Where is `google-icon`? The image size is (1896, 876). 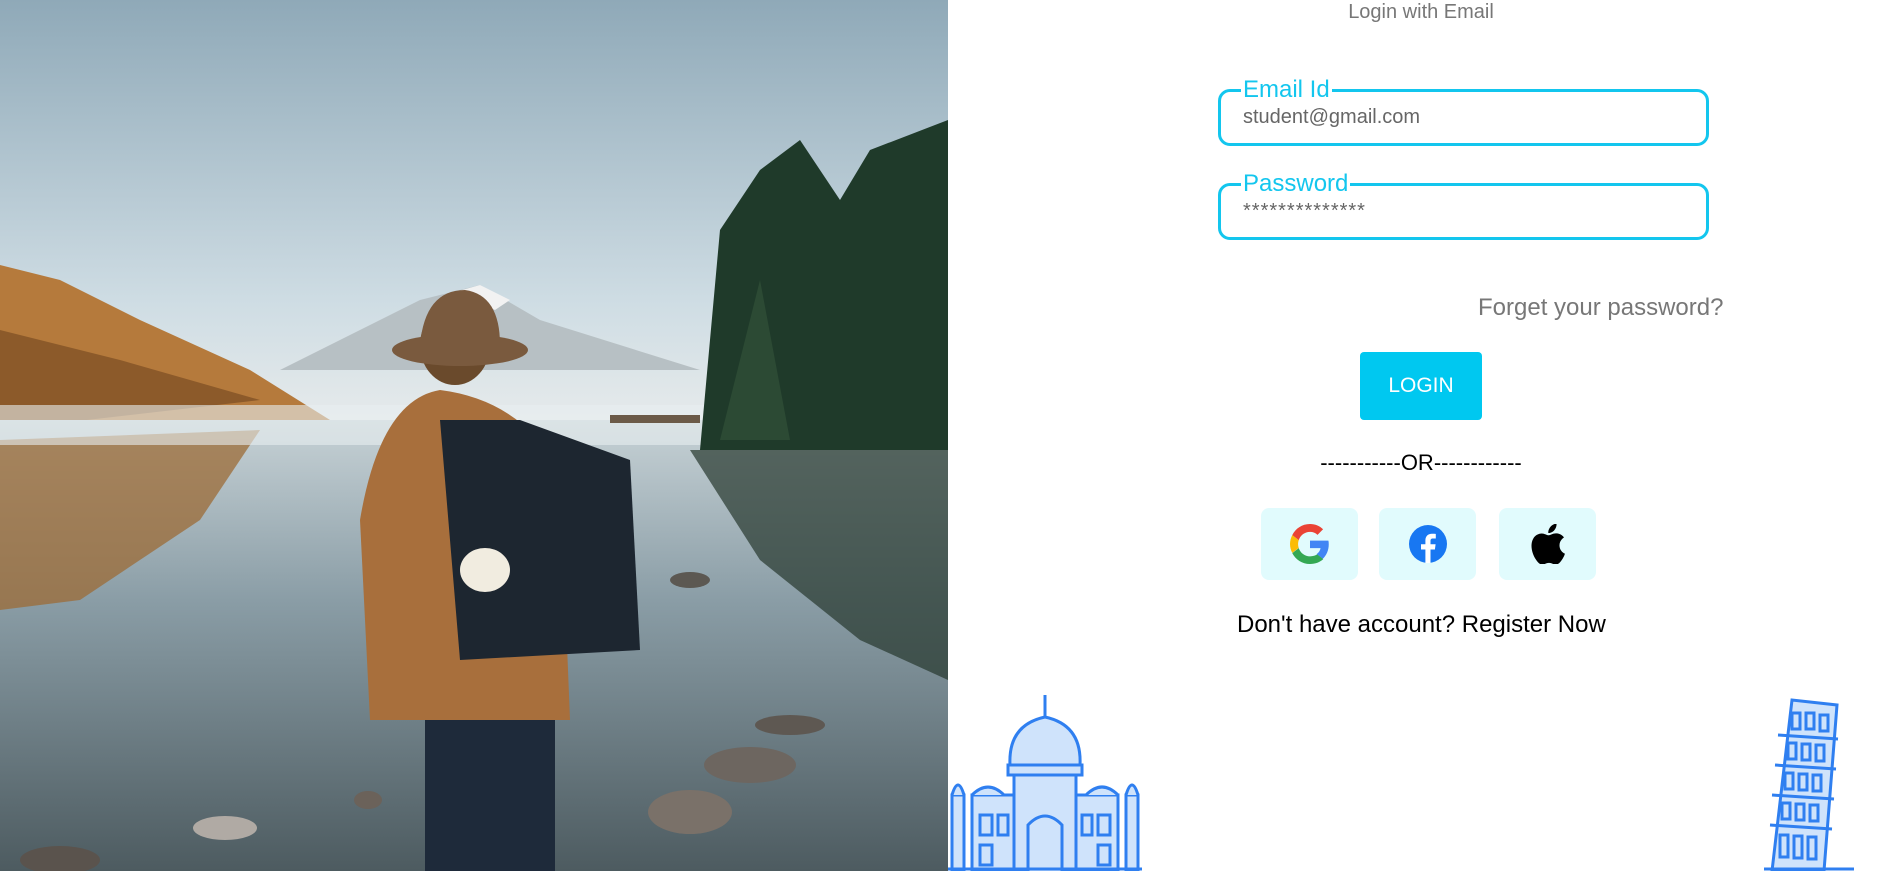 google-icon is located at coordinates (1309, 544).